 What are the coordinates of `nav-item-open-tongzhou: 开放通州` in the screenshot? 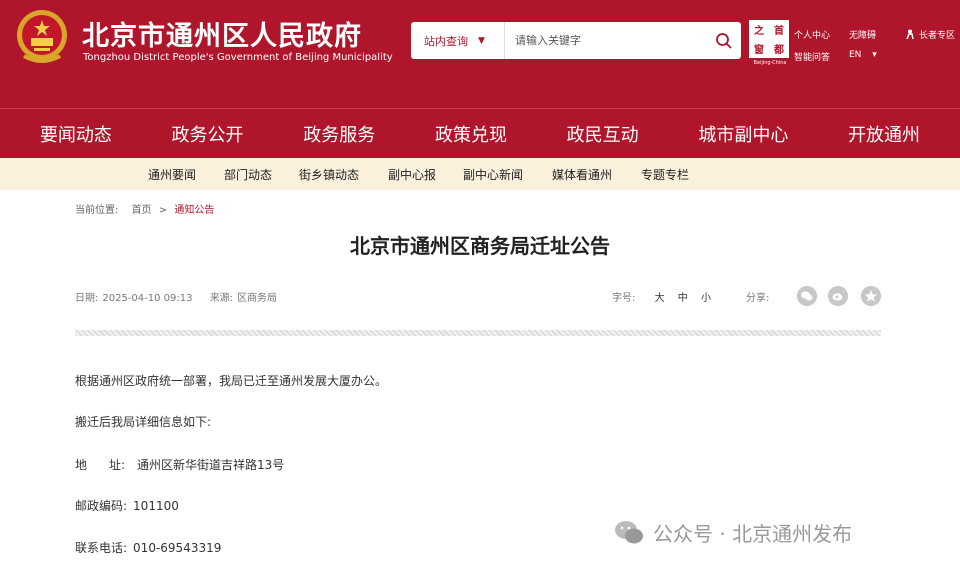 It's located at (884, 134).